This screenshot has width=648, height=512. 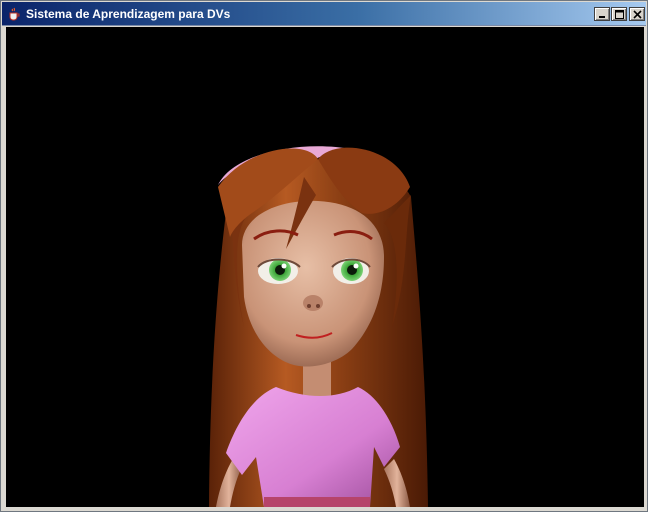 I want to click on close-button, so click(x=637, y=14).